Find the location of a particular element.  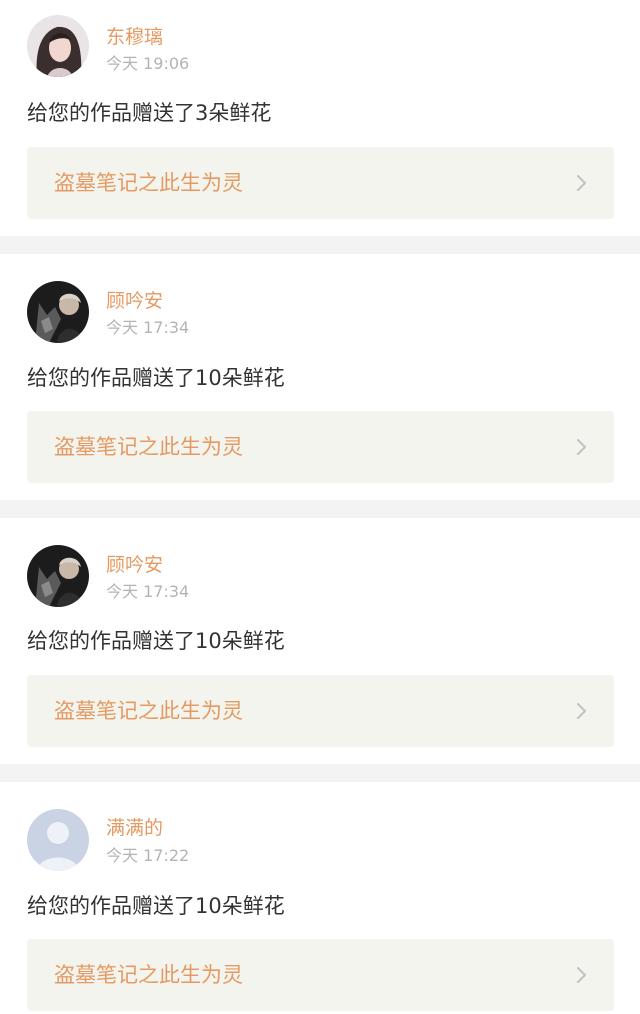

username: 满满的 is located at coordinates (134, 828).